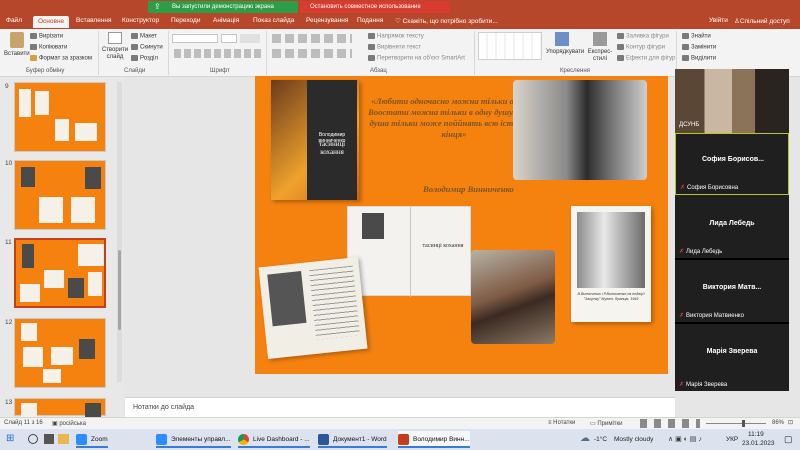 The height and width of the screenshot is (450, 800). I want to click on alignment-buttons, so click(312, 53).